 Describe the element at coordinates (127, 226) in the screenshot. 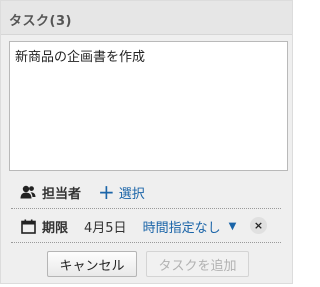

I see `deadline-row: 期限 4月5日 時間指定なし ▼` at that location.